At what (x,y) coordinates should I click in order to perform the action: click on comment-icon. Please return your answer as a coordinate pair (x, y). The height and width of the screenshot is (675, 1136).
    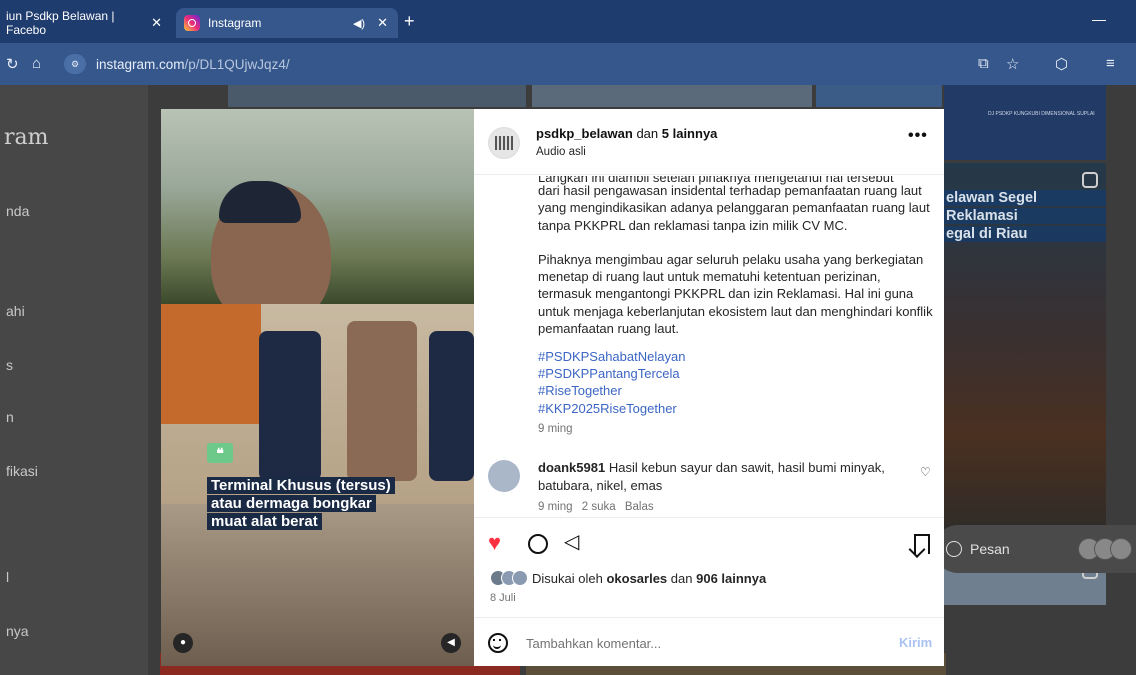
    Looking at the image, I should click on (538, 544).